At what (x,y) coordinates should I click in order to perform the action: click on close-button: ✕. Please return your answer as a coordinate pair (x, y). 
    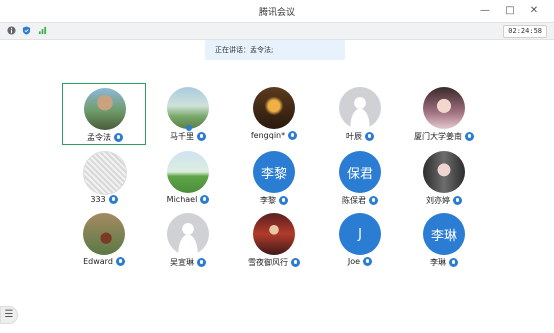
    Looking at the image, I should click on (534, 11).